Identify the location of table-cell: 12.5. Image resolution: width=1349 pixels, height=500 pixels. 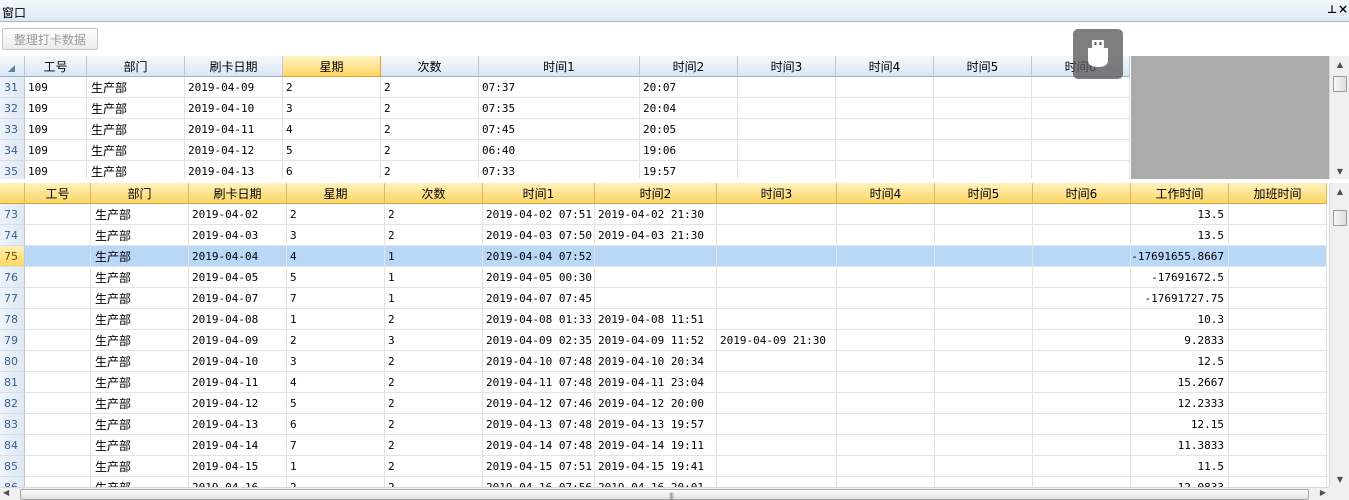
(1180, 361).